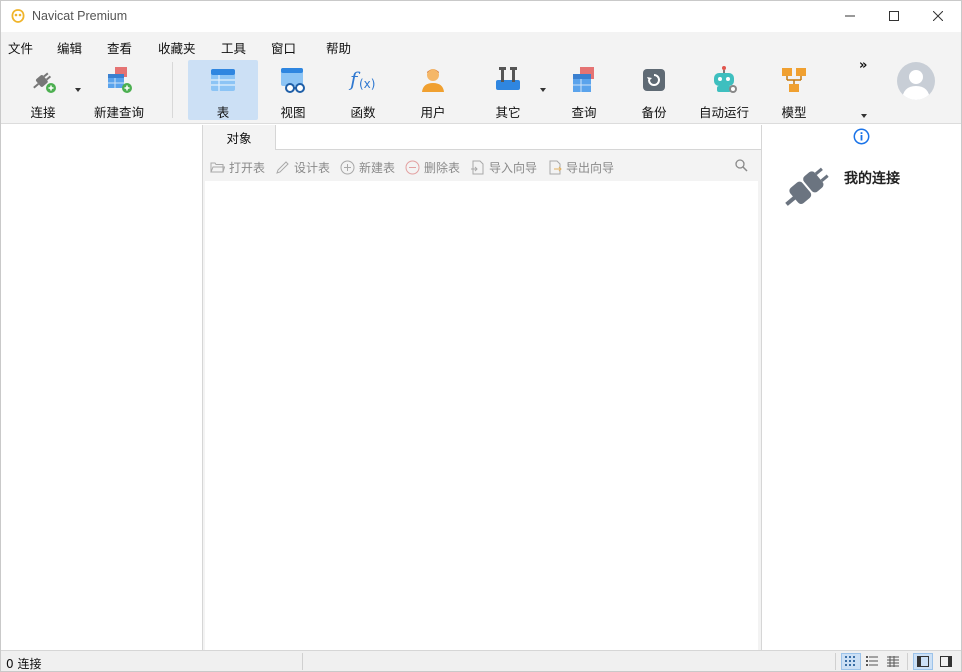 The height and width of the screenshot is (672, 962). What do you see at coordinates (893, 661) in the screenshot?
I see `view-details-button` at bounding box center [893, 661].